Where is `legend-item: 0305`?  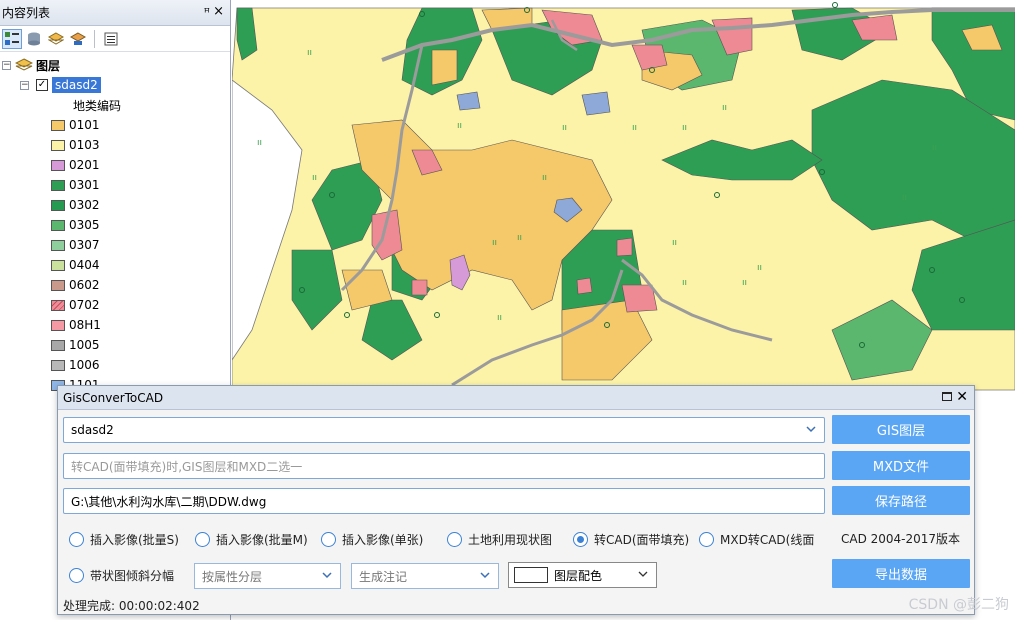 legend-item: 0305 is located at coordinates (115, 225).